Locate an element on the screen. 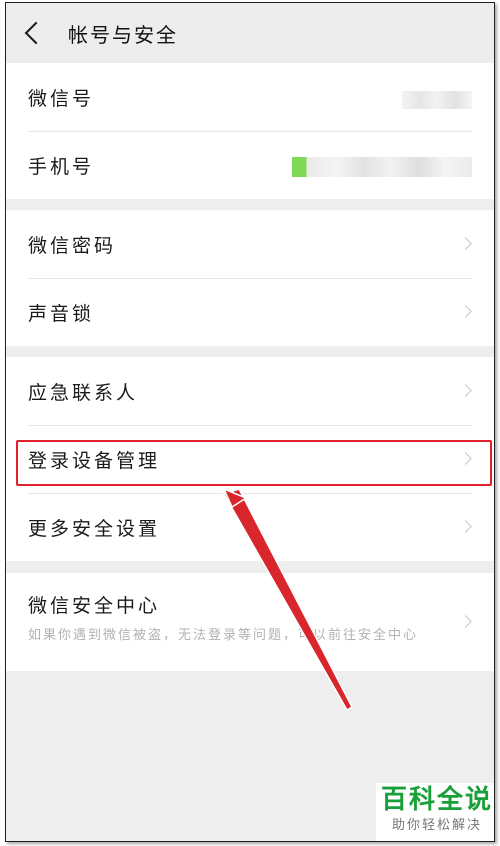  watermark-main-text: 百科全说 is located at coordinates (436, 800).